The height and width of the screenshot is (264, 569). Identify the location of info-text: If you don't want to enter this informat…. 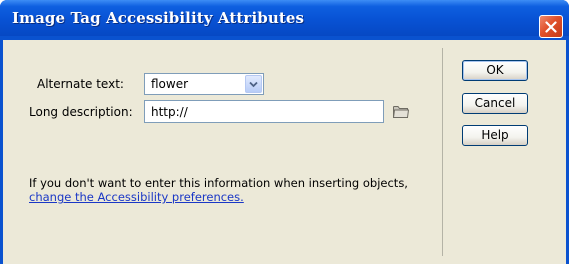
(219, 190).